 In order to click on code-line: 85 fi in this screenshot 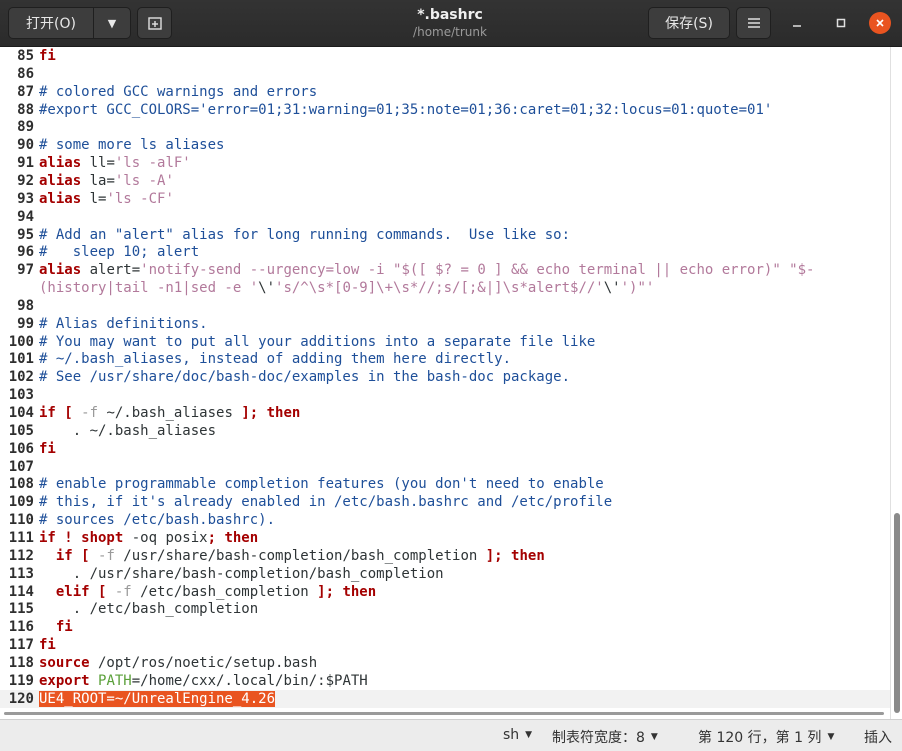, I will do `click(445, 56)`.